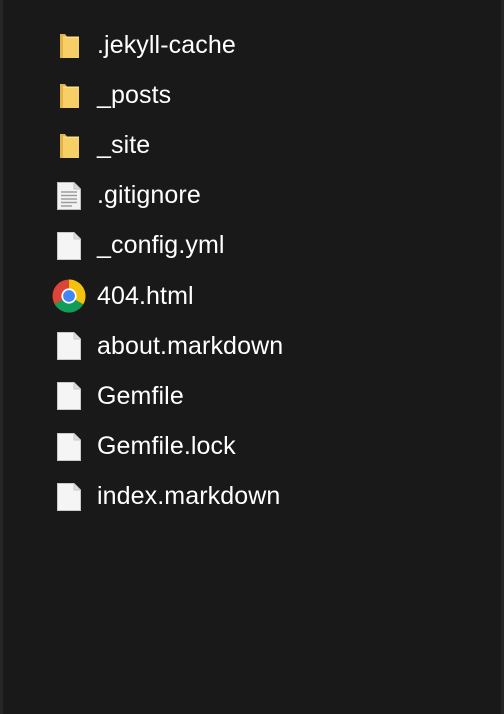  Describe the element at coordinates (252, 145) in the screenshot. I see `file-item-folder: _site` at that location.